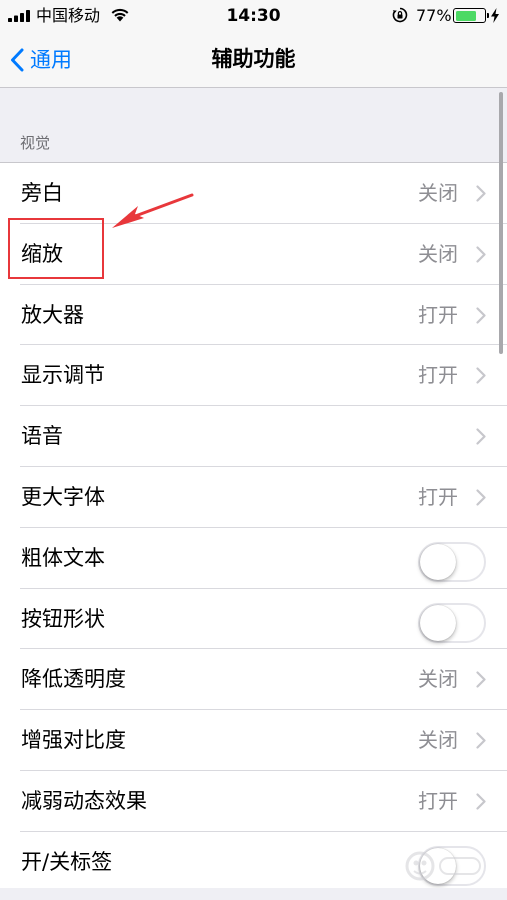 The image size is (507, 900). I want to click on row-label: 放大器, so click(52, 314).